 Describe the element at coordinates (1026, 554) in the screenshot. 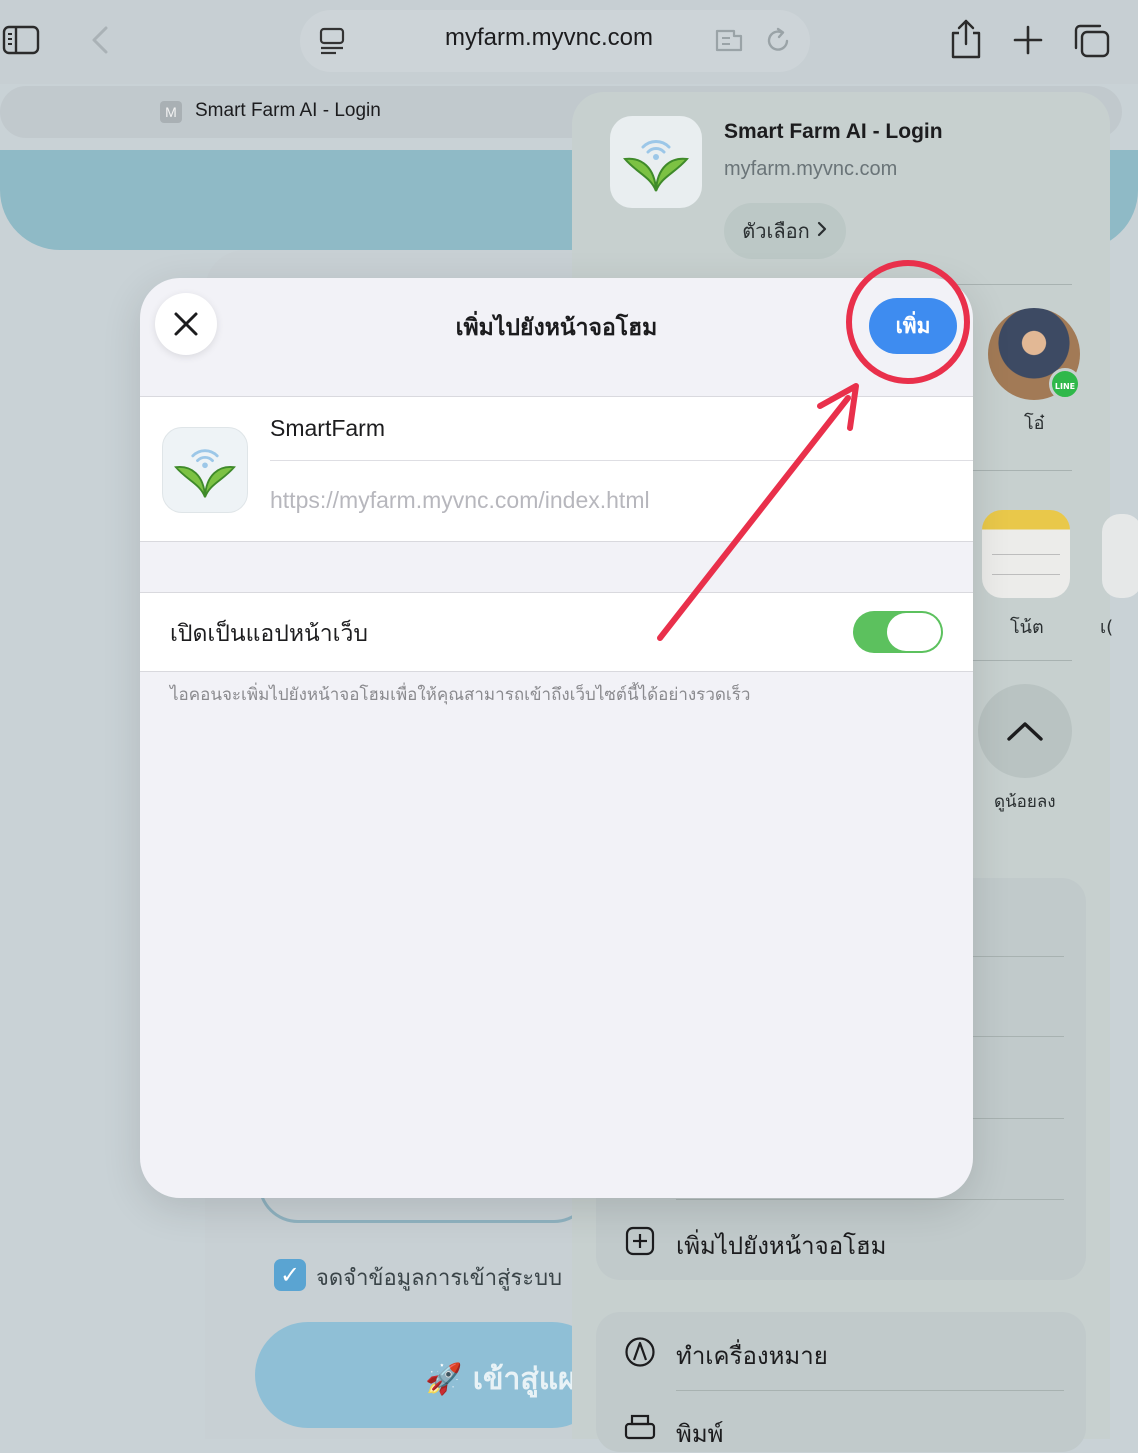

I see `notes-app-icon` at that location.